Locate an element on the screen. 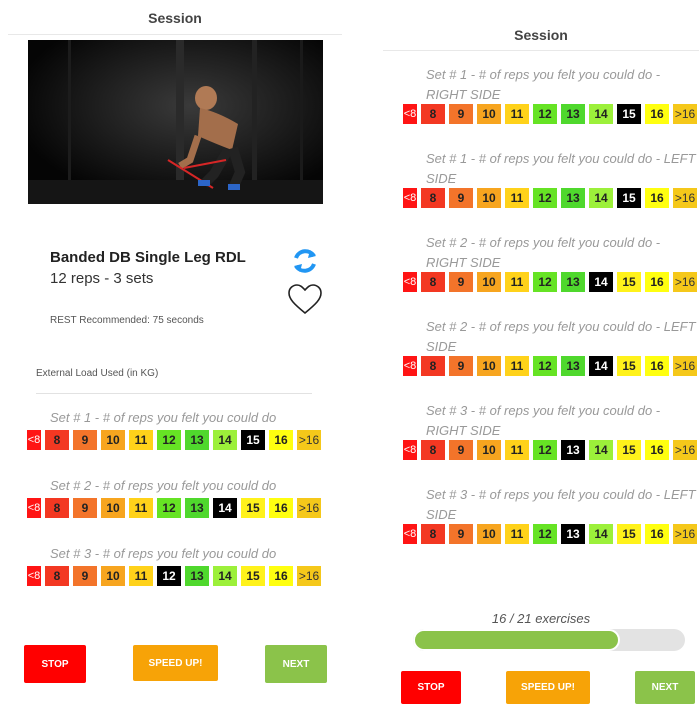 This screenshot has height=704, width=699. sync-icon is located at coordinates (305, 261).